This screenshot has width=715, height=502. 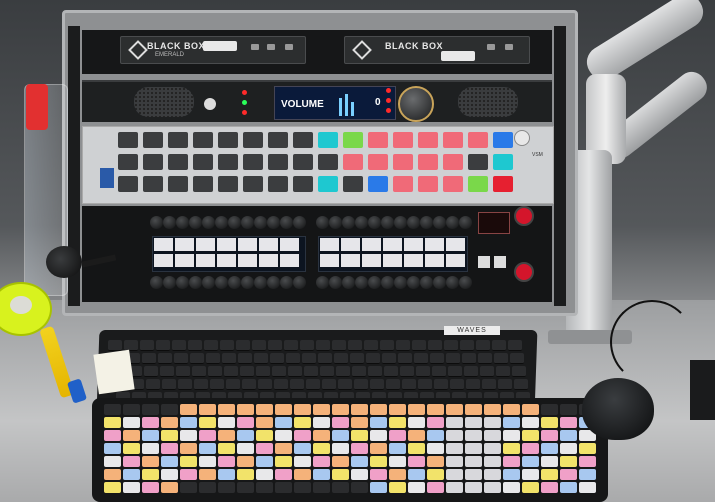 What do you see at coordinates (484, 262) in the screenshot?
I see `small-button` at bounding box center [484, 262].